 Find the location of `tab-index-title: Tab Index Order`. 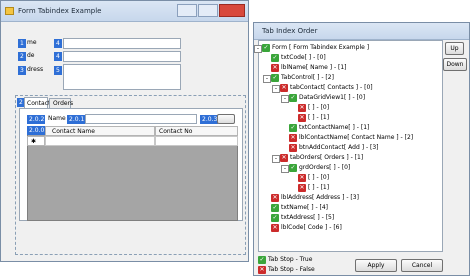

tab-index-title: Tab Index Order is located at coordinates (290, 31).